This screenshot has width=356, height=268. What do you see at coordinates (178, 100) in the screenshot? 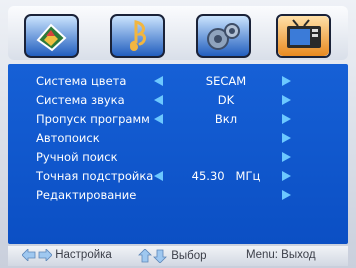
I see `menu-item-sound-system: Система звука DK` at bounding box center [178, 100].